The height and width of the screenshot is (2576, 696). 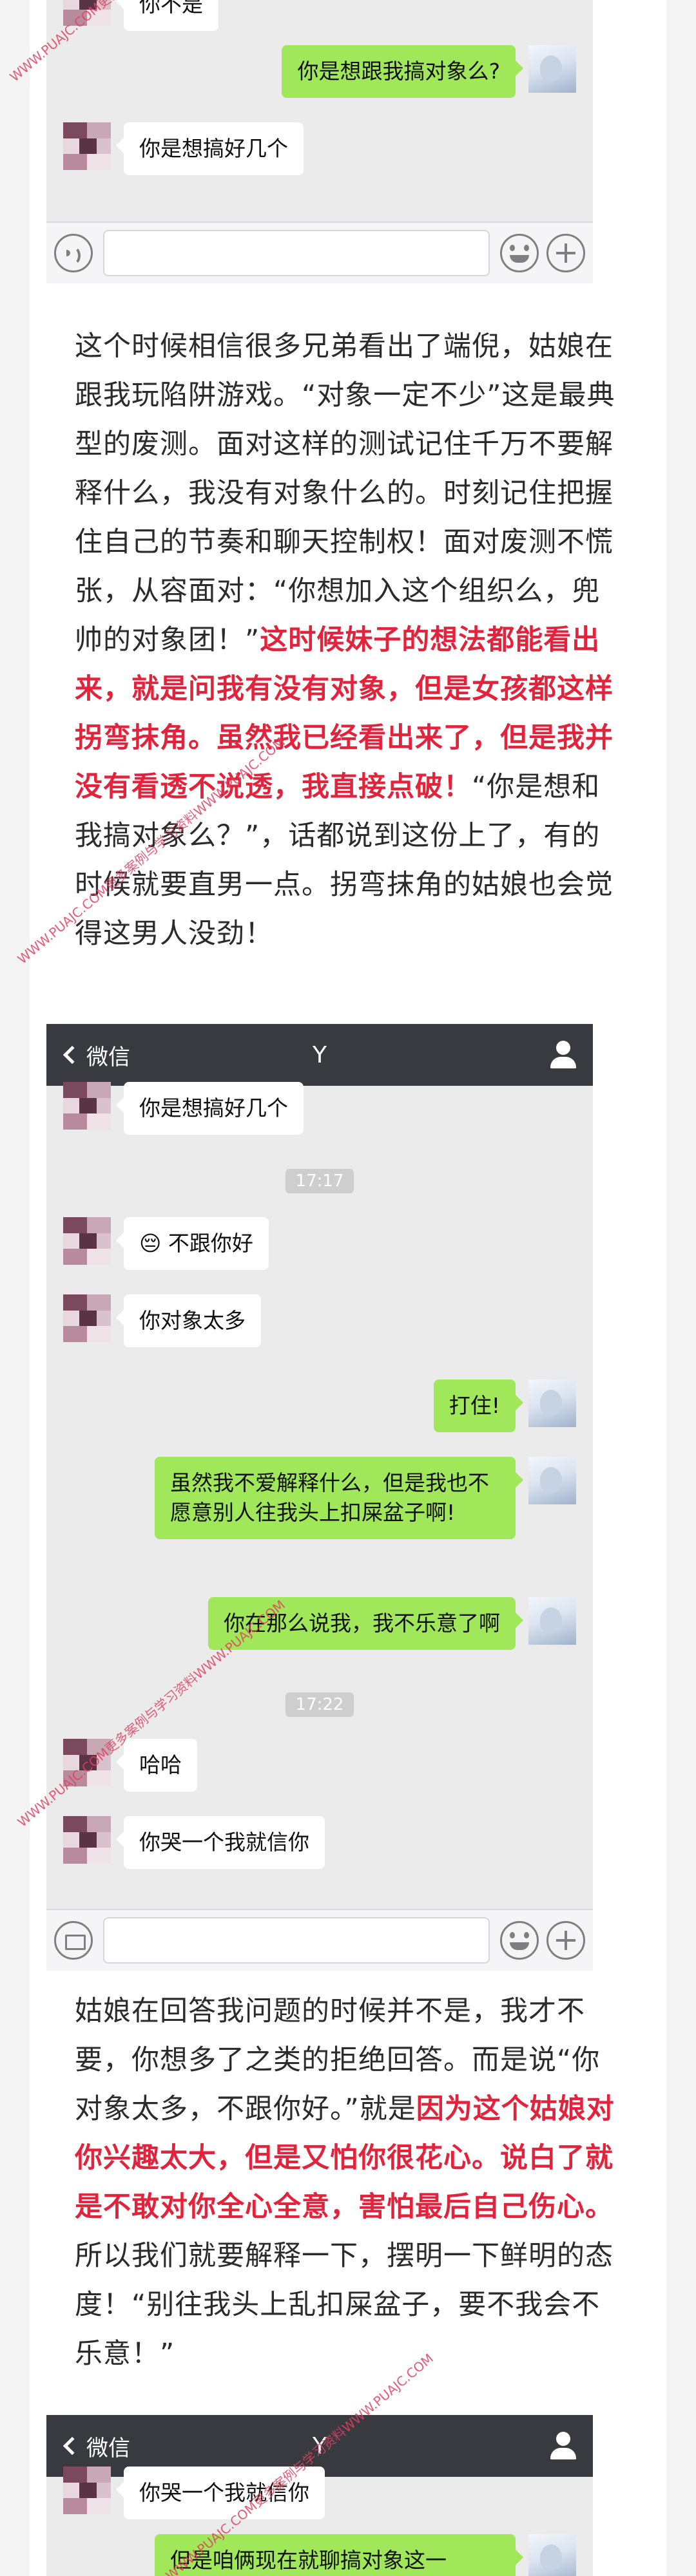 What do you see at coordinates (319, 1181) in the screenshot?
I see `timestamp: 17:17` at bounding box center [319, 1181].